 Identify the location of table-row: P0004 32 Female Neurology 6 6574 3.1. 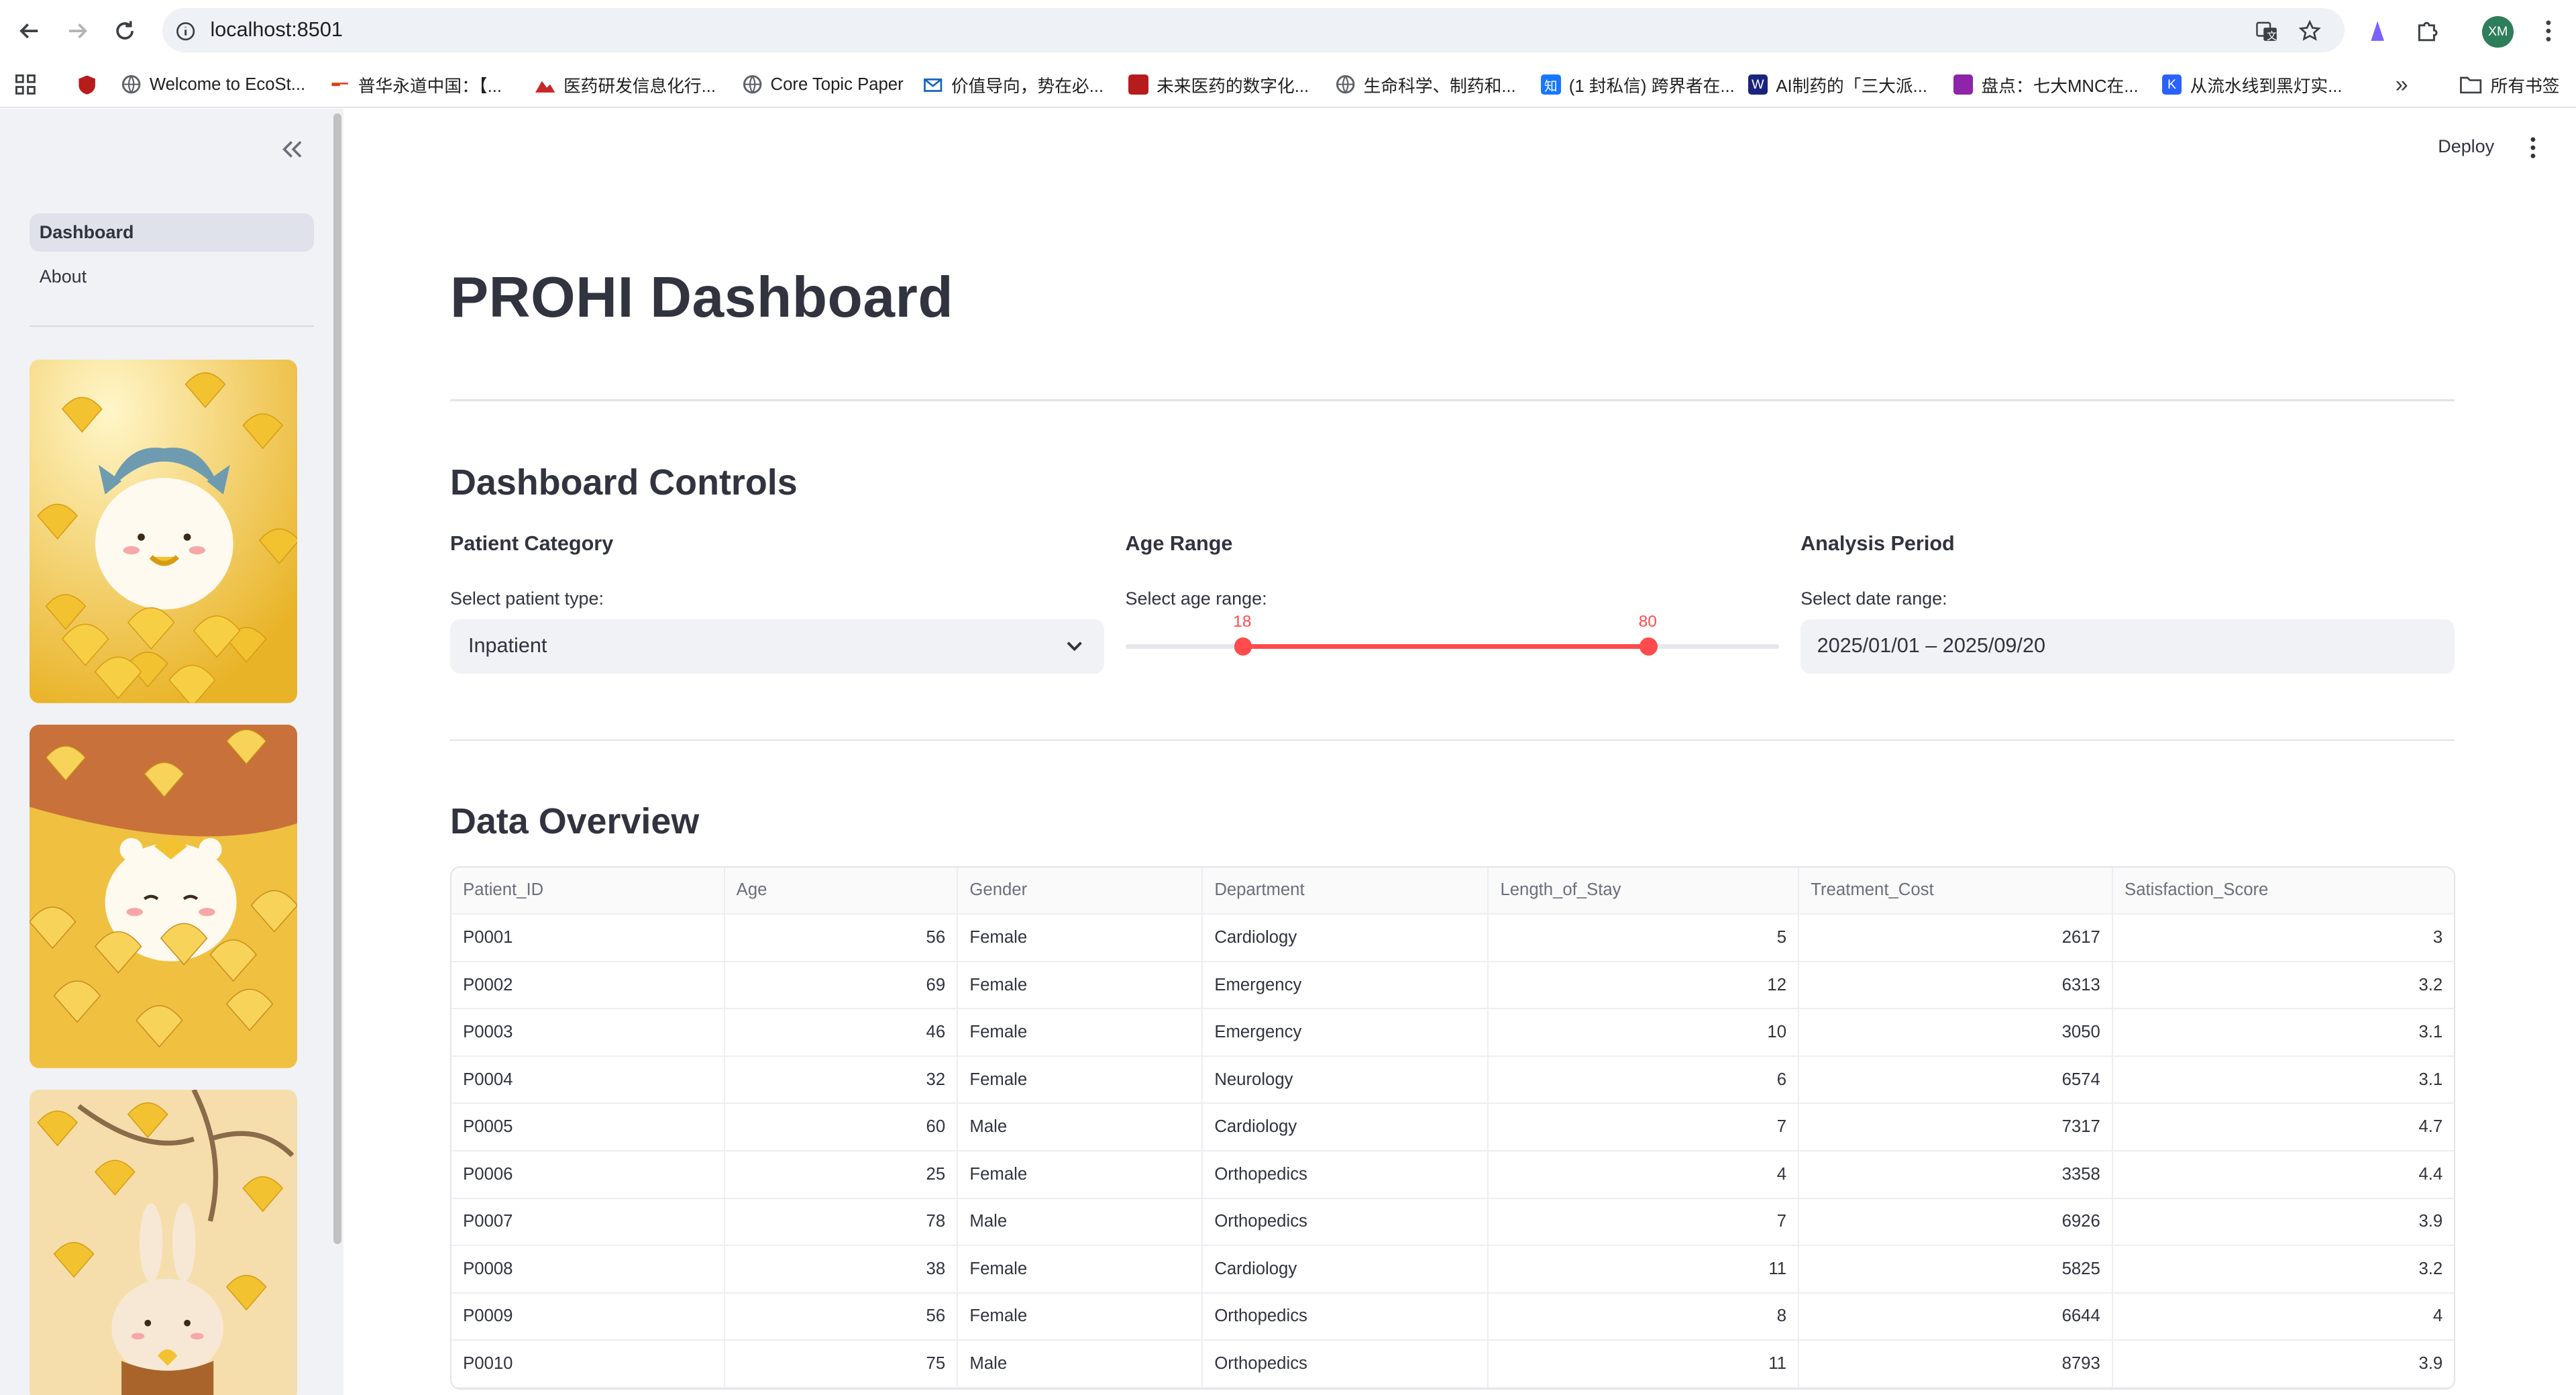
(1453, 1079).